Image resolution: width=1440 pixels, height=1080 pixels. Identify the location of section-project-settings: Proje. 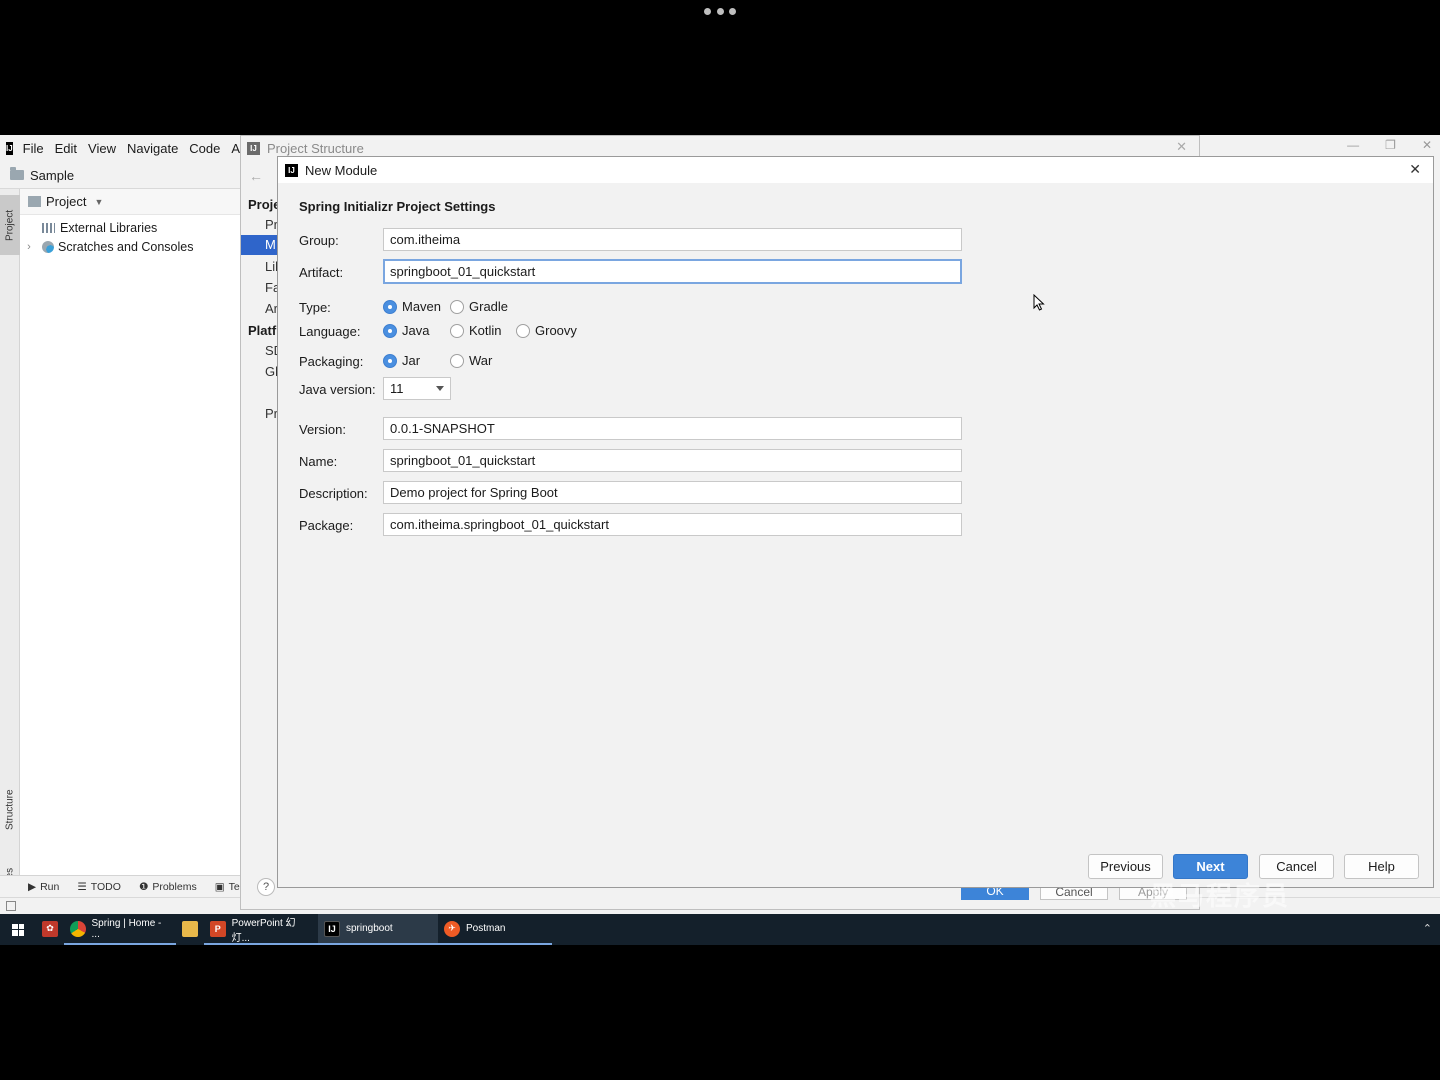
(264, 204).